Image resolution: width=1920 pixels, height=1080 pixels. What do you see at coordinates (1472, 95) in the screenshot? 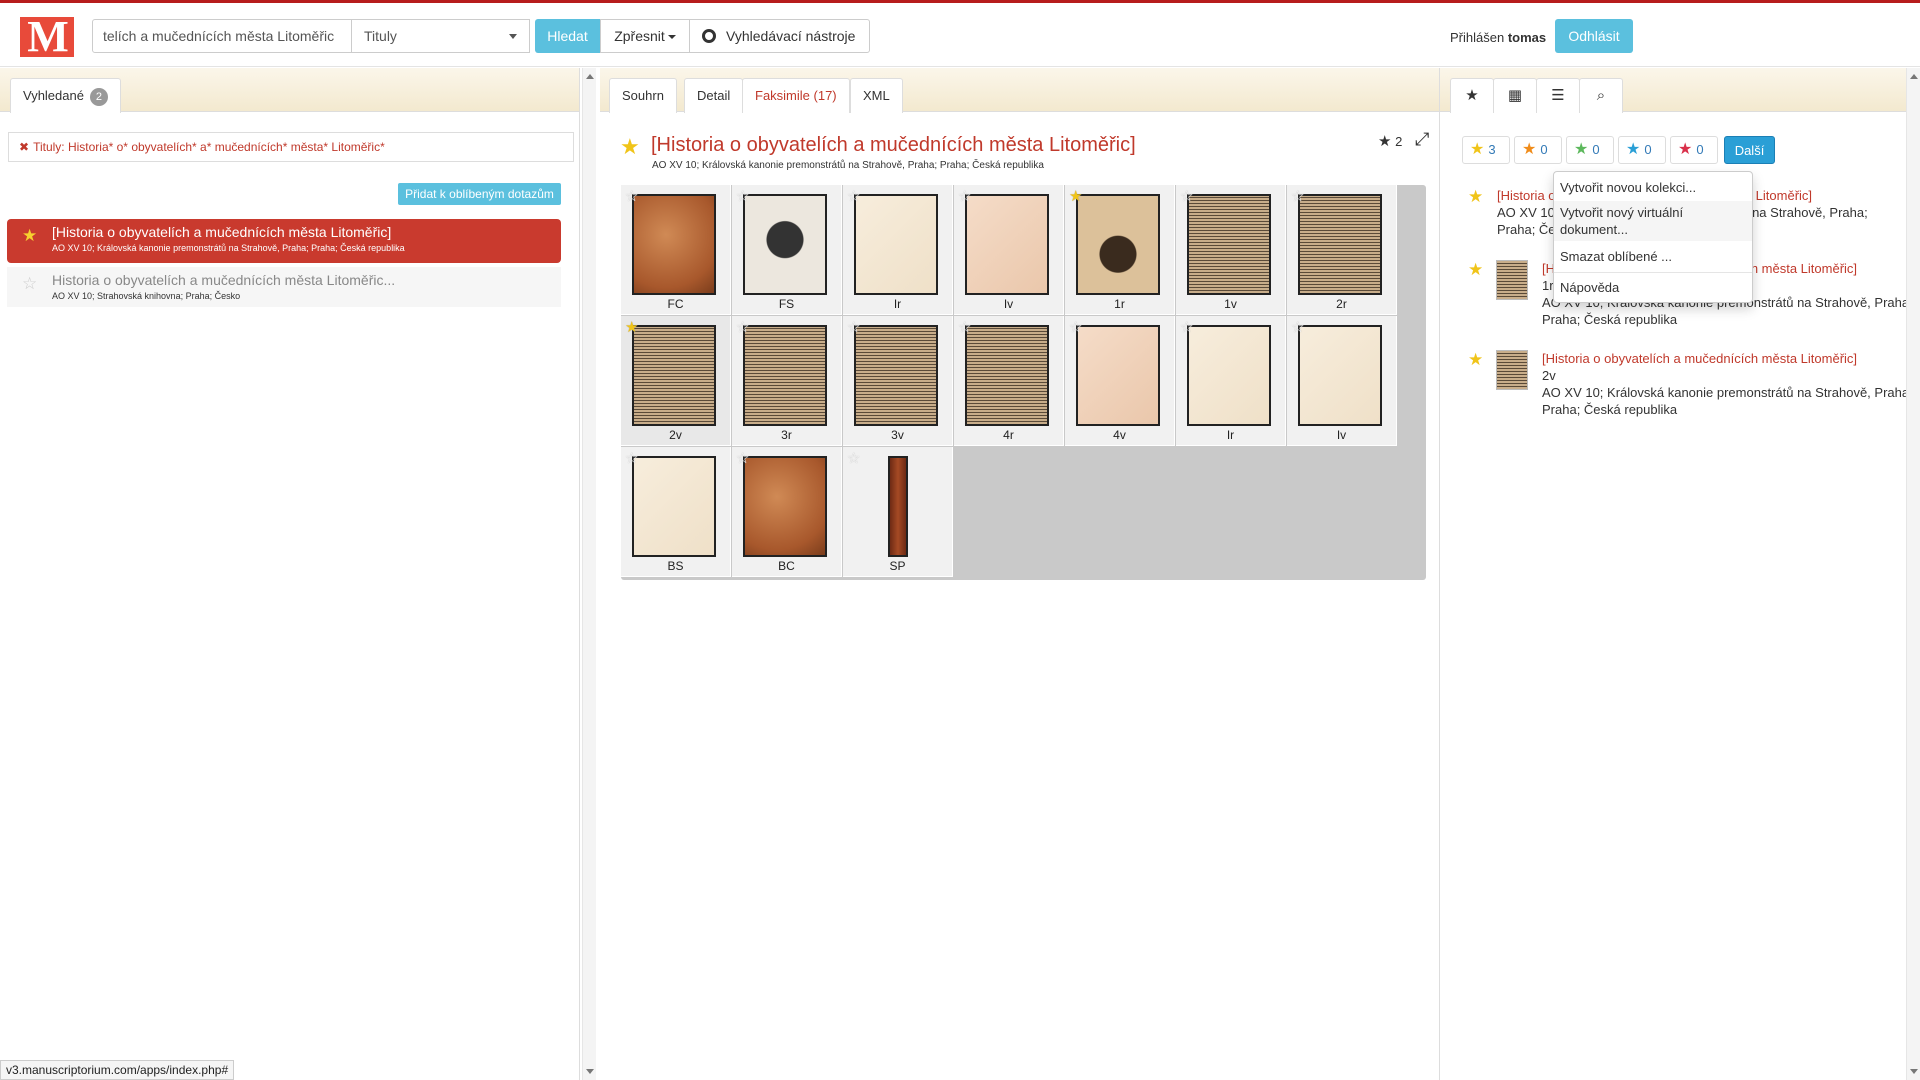
I see `tab-favorites-star-icon: ★` at bounding box center [1472, 95].